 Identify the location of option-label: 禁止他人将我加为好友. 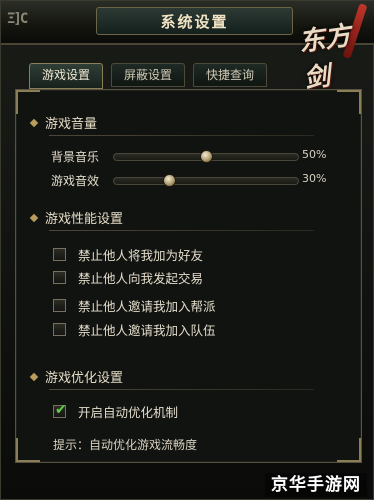
(141, 255).